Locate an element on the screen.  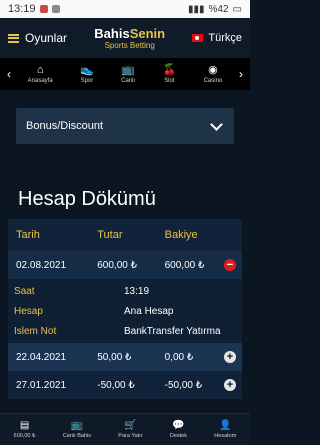
row-amount: 600,00 ₺ is located at coordinates (117, 265).